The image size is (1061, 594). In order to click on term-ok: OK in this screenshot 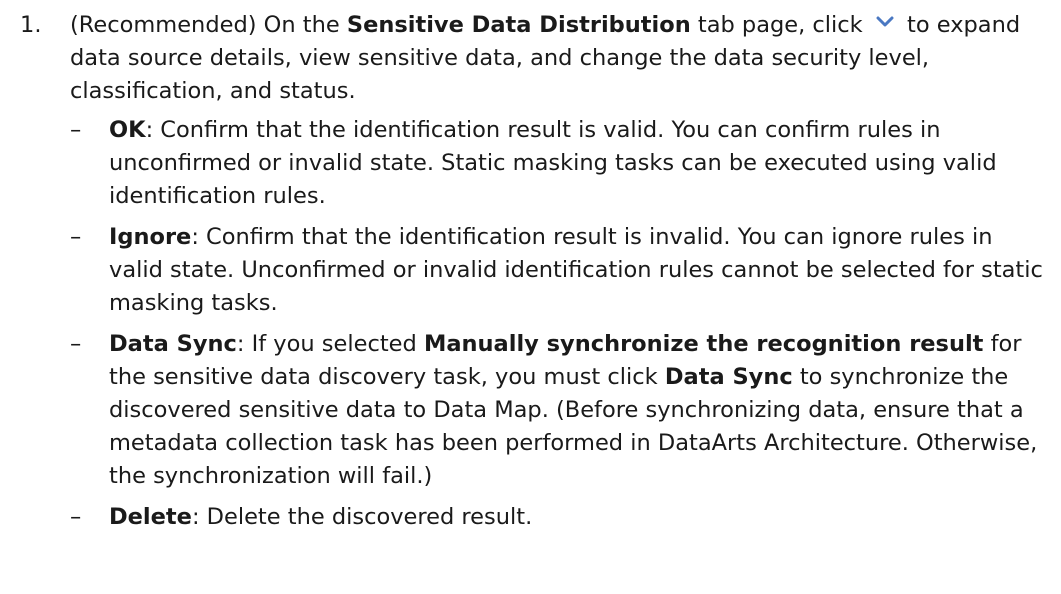, I will do `click(127, 130)`.